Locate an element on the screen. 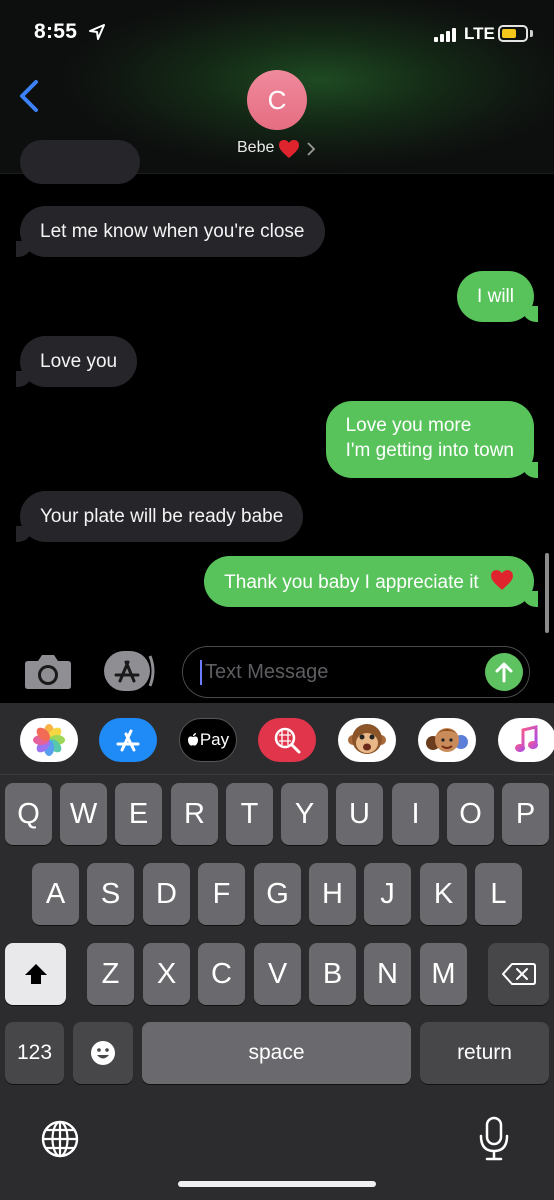 The image size is (554, 1200). key-y: Y is located at coordinates (304, 814).